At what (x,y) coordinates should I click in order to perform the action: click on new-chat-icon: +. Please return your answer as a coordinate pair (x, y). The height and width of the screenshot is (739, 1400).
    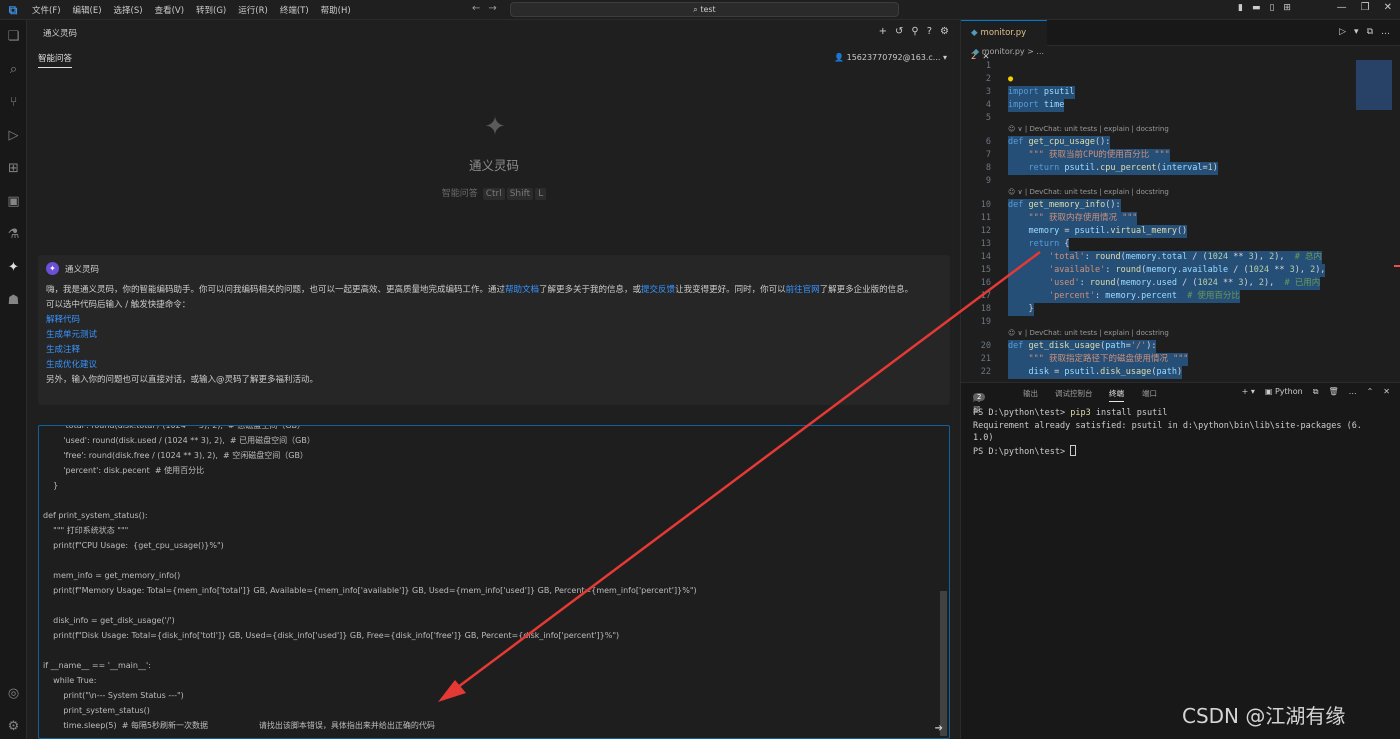
    Looking at the image, I should click on (883, 31).